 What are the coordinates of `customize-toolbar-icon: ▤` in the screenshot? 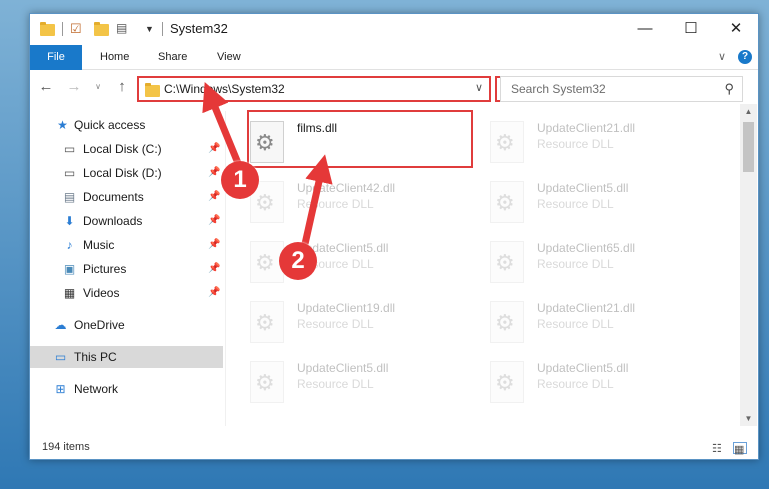 It's located at (121, 29).